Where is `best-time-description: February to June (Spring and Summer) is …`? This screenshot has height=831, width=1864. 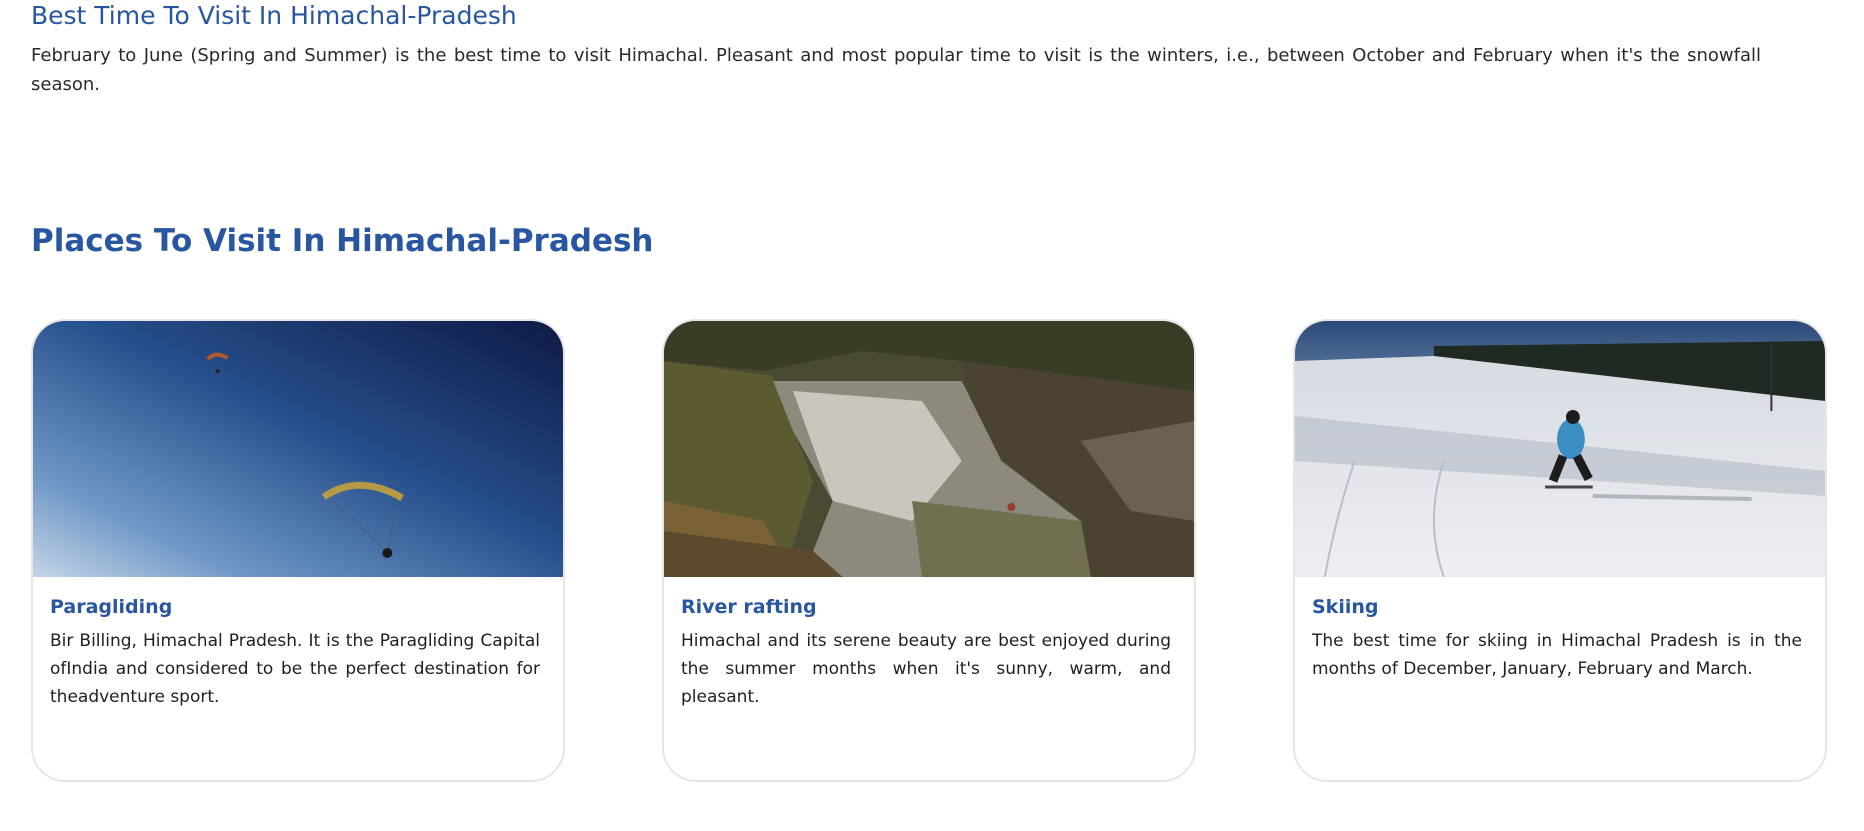
best-time-description: February to June (Spring and Summer) is … is located at coordinates (896, 70).